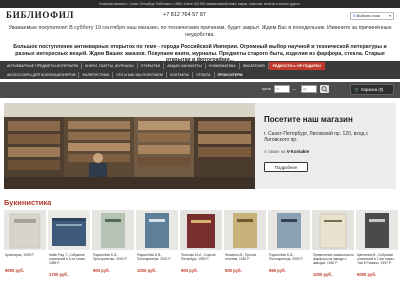  Describe the element at coordinates (367, 274) in the screenshot. I see `product-price: 5000 руб.` at that location.